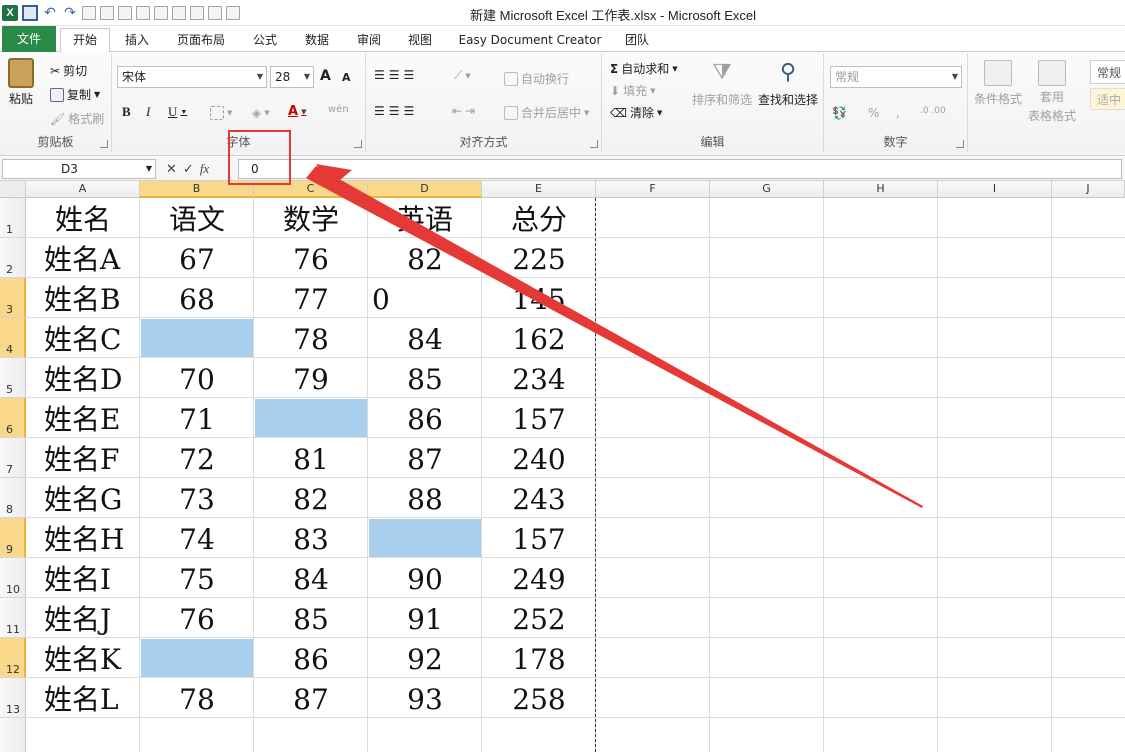  I want to click on cell-d1: 英语, so click(425, 218).